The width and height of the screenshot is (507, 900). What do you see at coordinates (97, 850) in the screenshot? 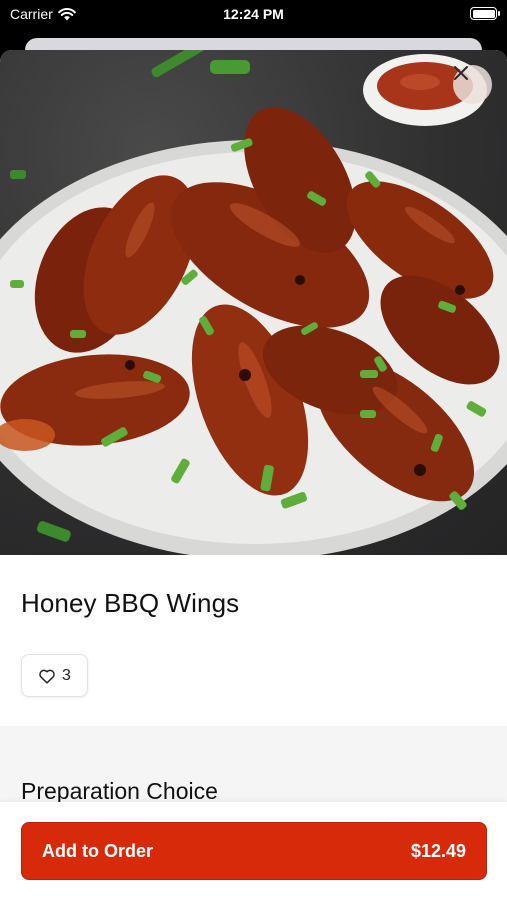
I see `add-to-order-label: Add to Order` at bounding box center [97, 850].